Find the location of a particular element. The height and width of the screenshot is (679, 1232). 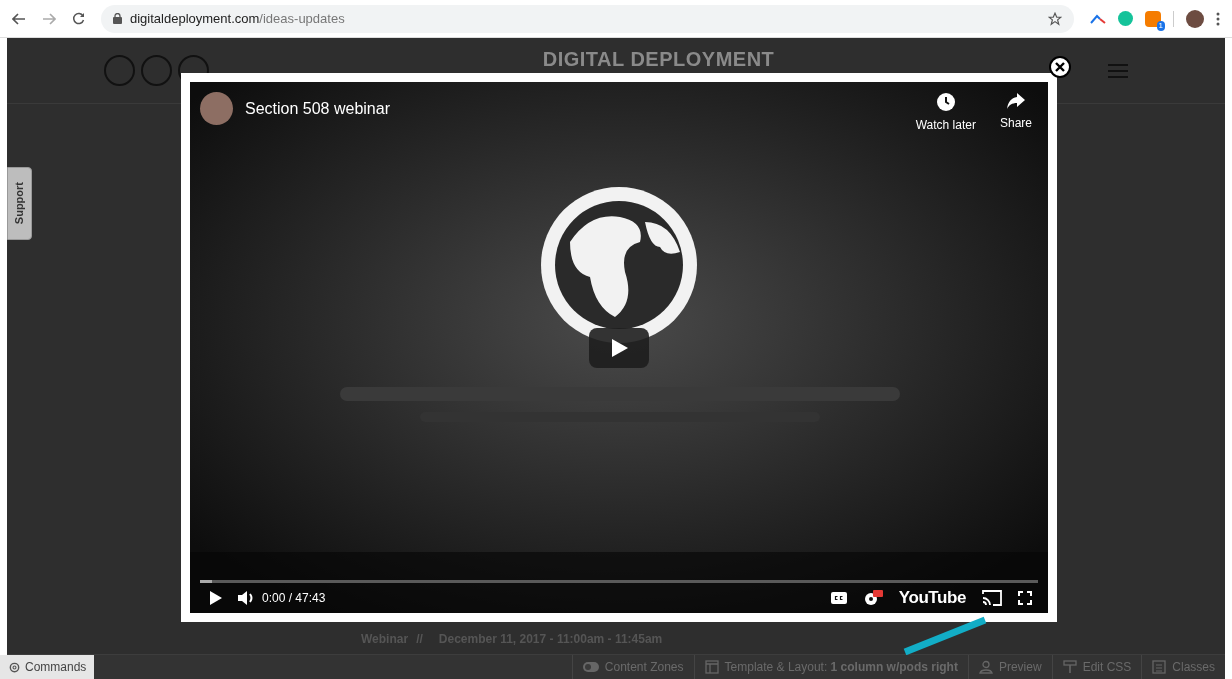

gear-icon is located at coordinates (14, 667).